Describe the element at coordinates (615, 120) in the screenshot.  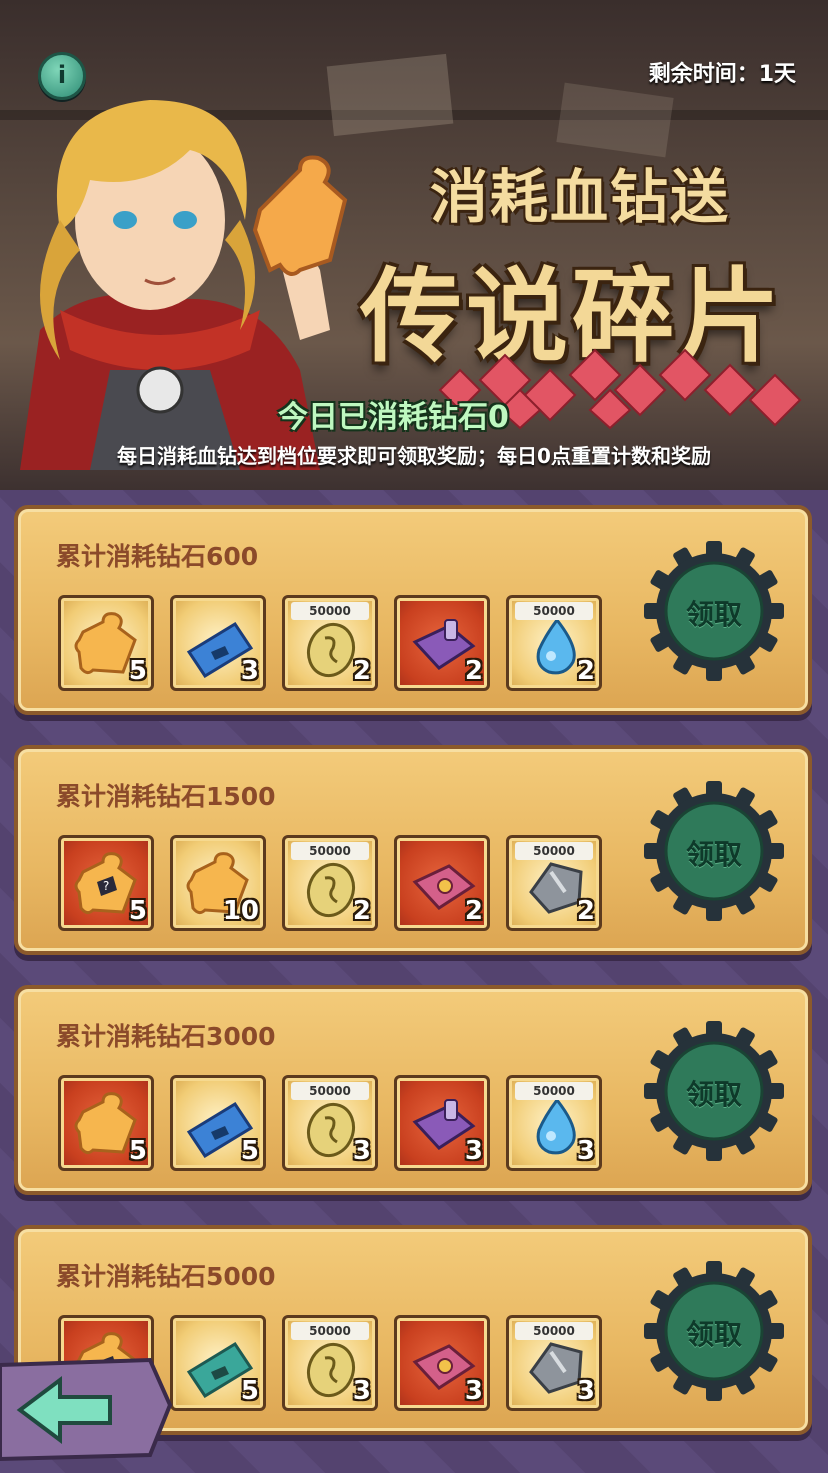
I see `wall-paper` at that location.